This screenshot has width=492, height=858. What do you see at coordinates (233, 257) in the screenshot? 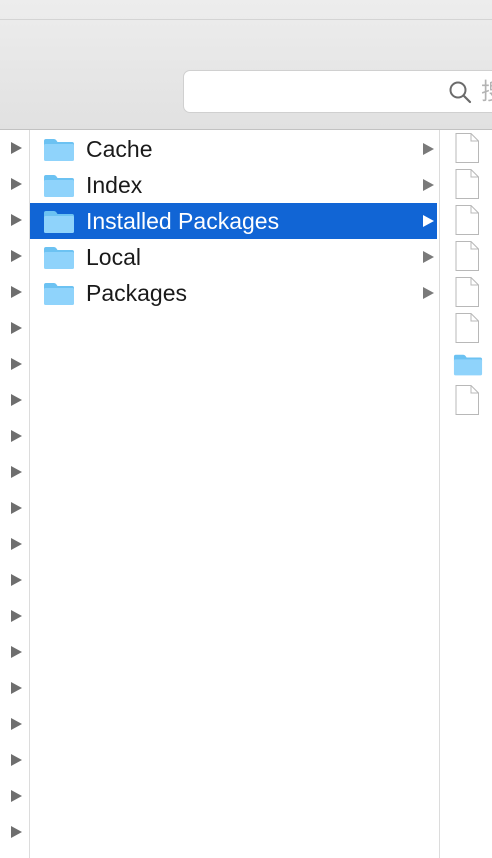
I see `folder-row-local: Local` at bounding box center [233, 257].